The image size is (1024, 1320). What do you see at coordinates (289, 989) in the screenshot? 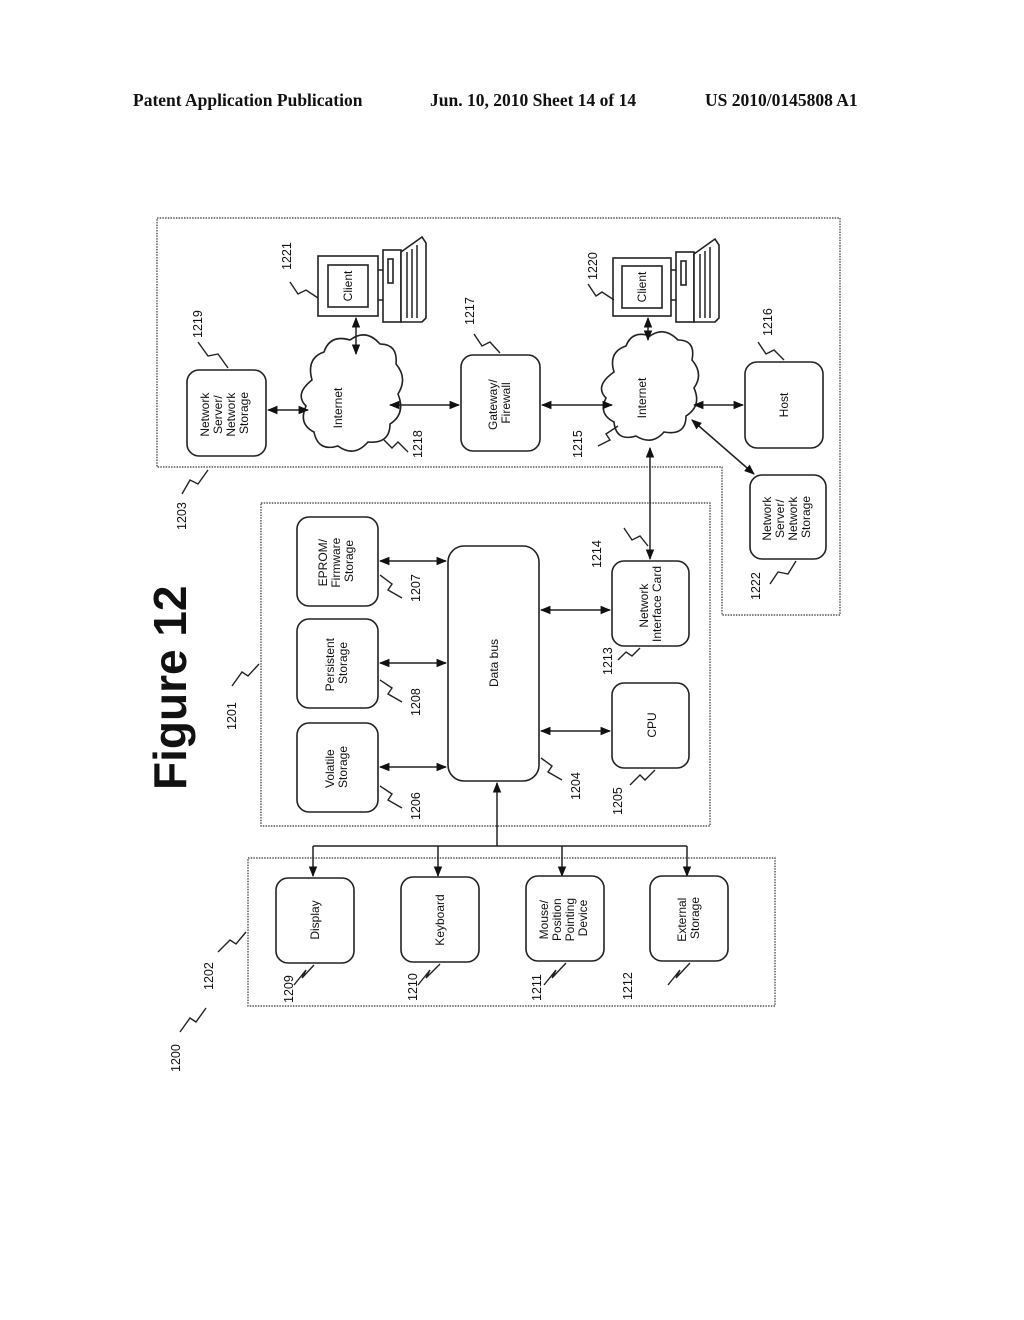
I see `ref-1209: 1209` at bounding box center [289, 989].